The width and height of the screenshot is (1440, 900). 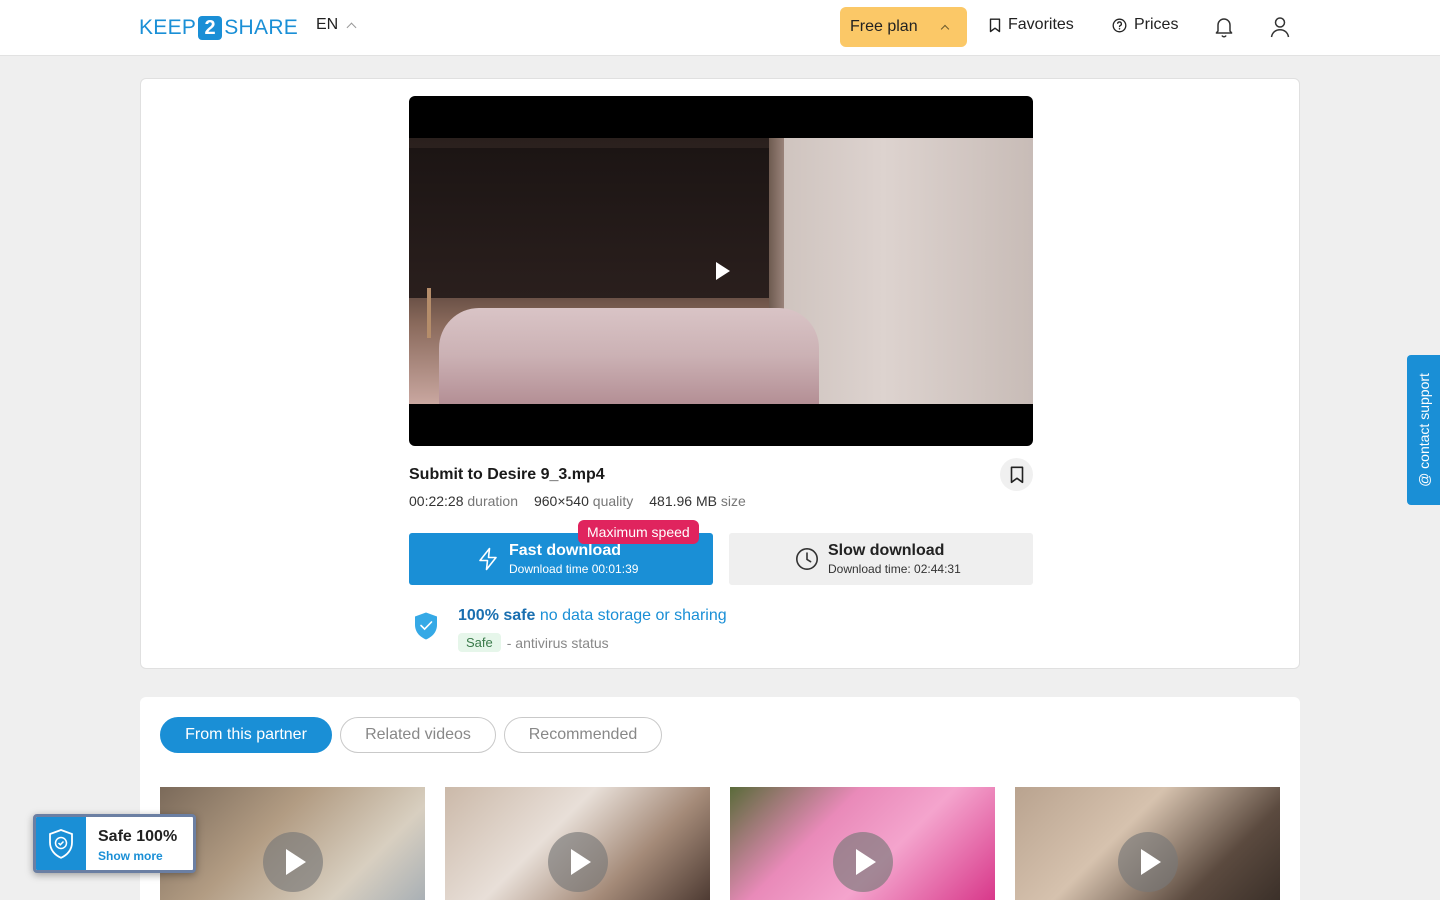 I want to click on safe-100-widget: Safe 100% Show more, so click(x=114, y=843).